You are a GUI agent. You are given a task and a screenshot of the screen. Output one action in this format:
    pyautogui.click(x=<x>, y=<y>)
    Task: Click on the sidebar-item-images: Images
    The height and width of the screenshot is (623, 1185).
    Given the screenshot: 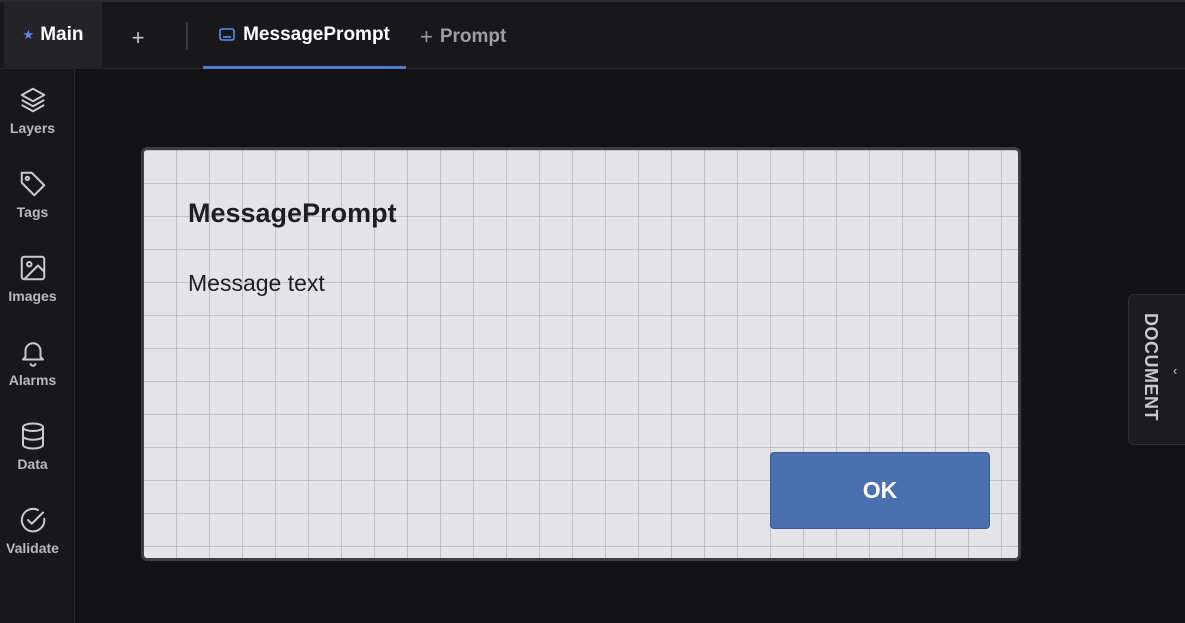 What is the action you would take?
    pyautogui.click(x=32, y=277)
    